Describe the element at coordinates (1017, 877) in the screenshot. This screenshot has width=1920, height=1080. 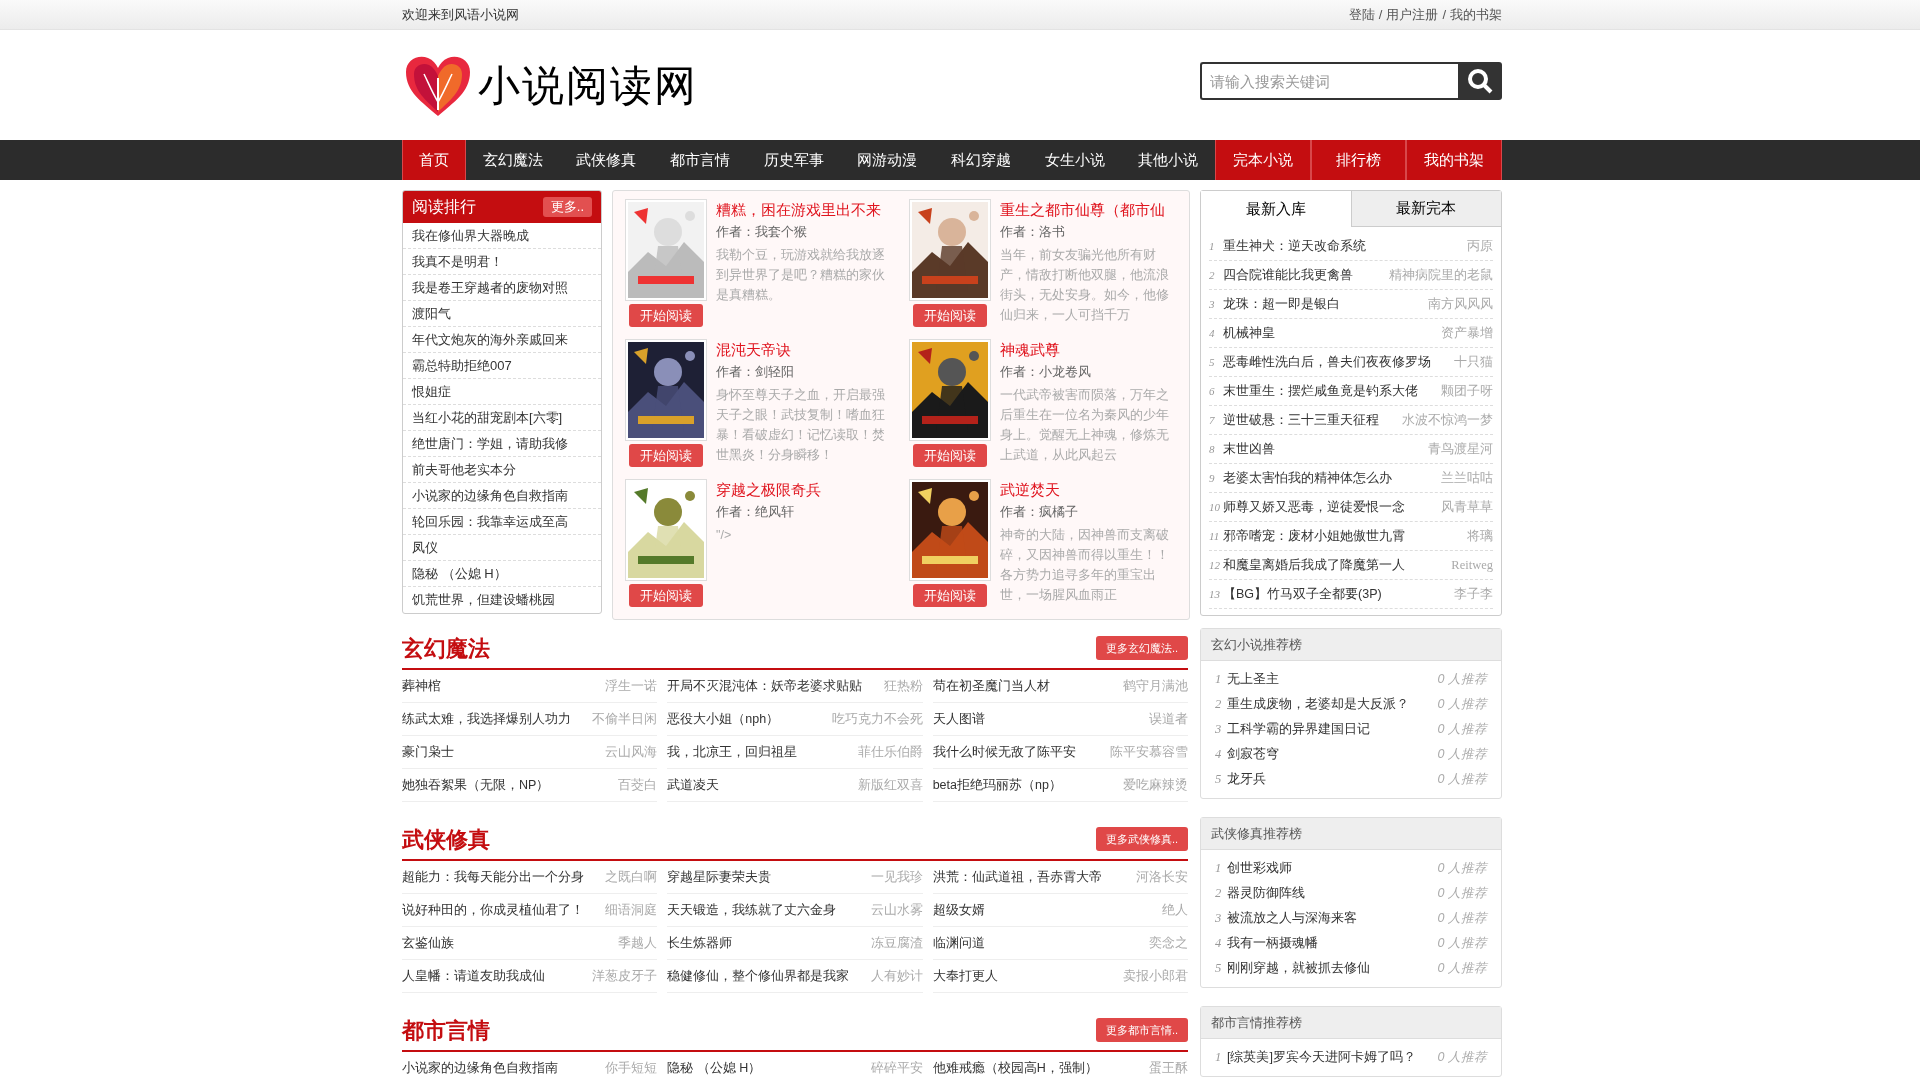
I see `book-link: 洪荒：仙武道祖，吾赤霄大帝` at that location.